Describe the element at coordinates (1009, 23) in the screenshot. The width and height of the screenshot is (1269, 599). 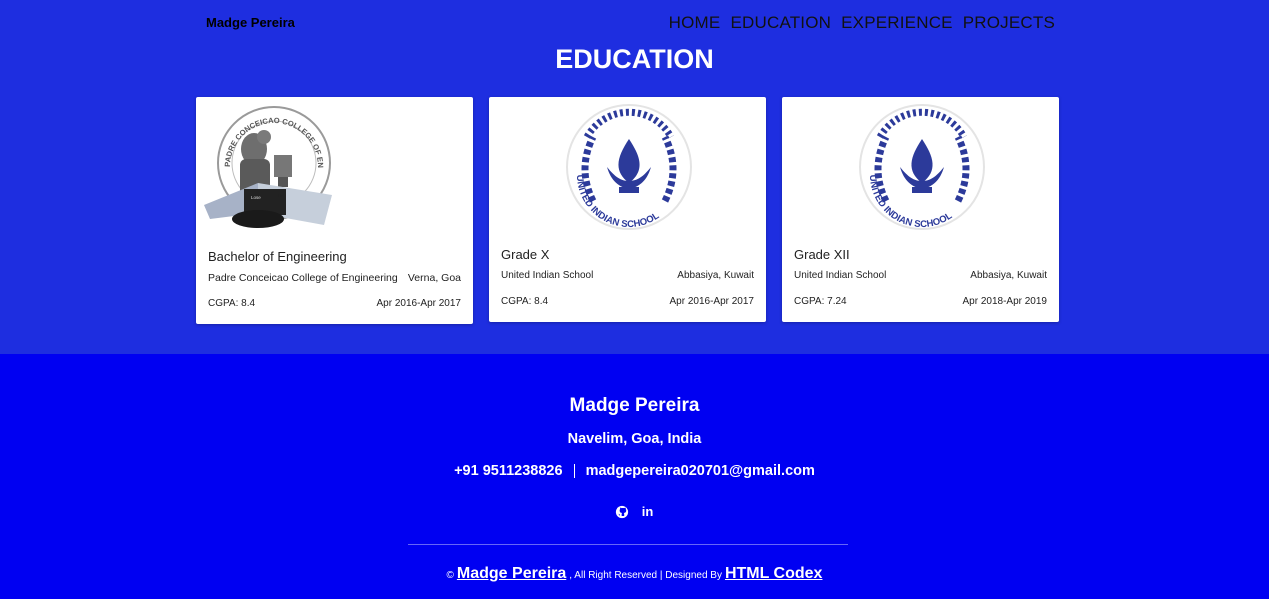
I see `nav-projects: PROJECTS` at that location.